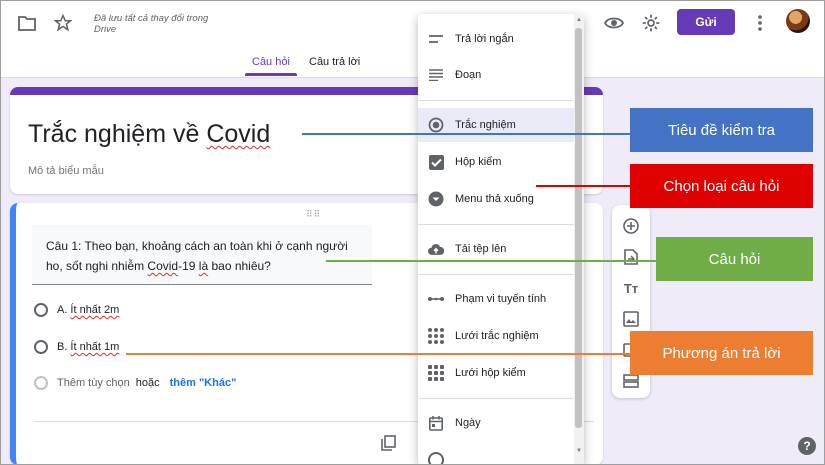  I want to click on more-vert-icon, so click(760, 23).